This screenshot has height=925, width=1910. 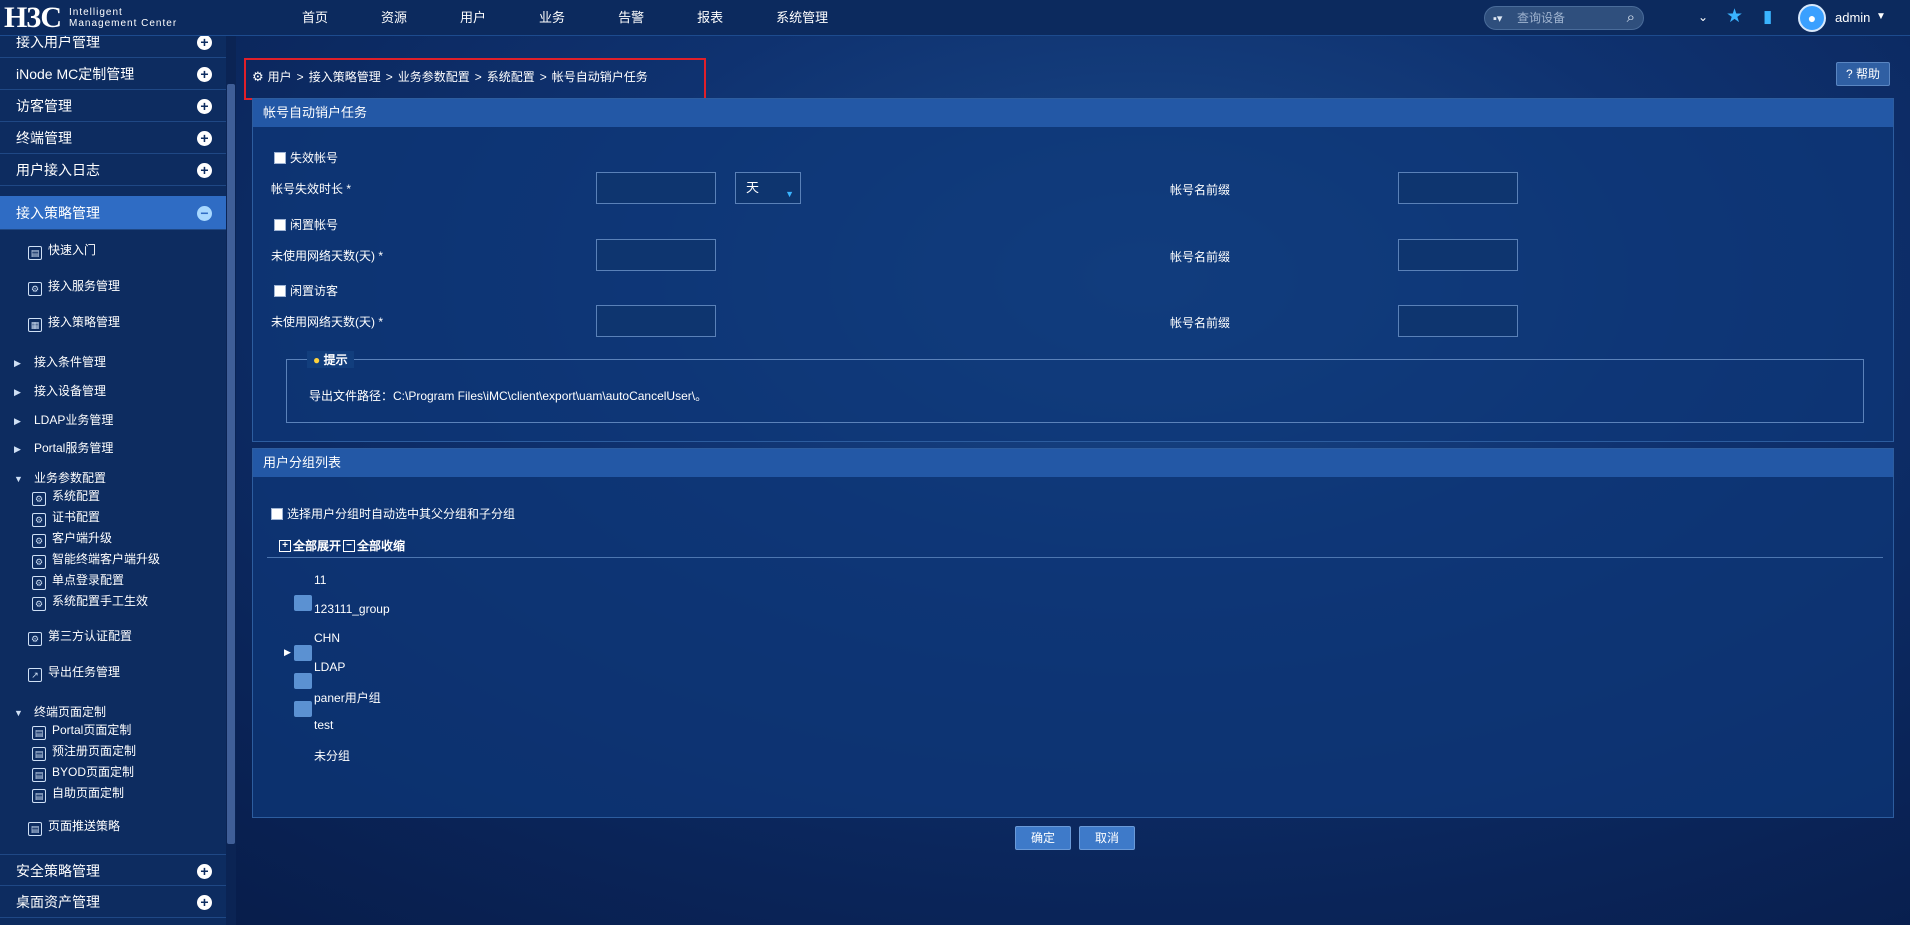 What do you see at coordinates (323, 725) in the screenshot?
I see `tree-node-label: test` at bounding box center [323, 725].